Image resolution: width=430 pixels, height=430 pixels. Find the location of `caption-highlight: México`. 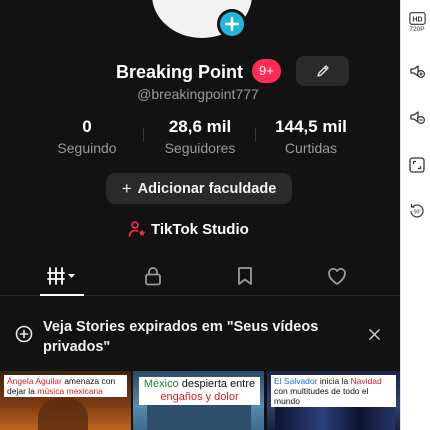

caption-highlight: México is located at coordinates (161, 384).